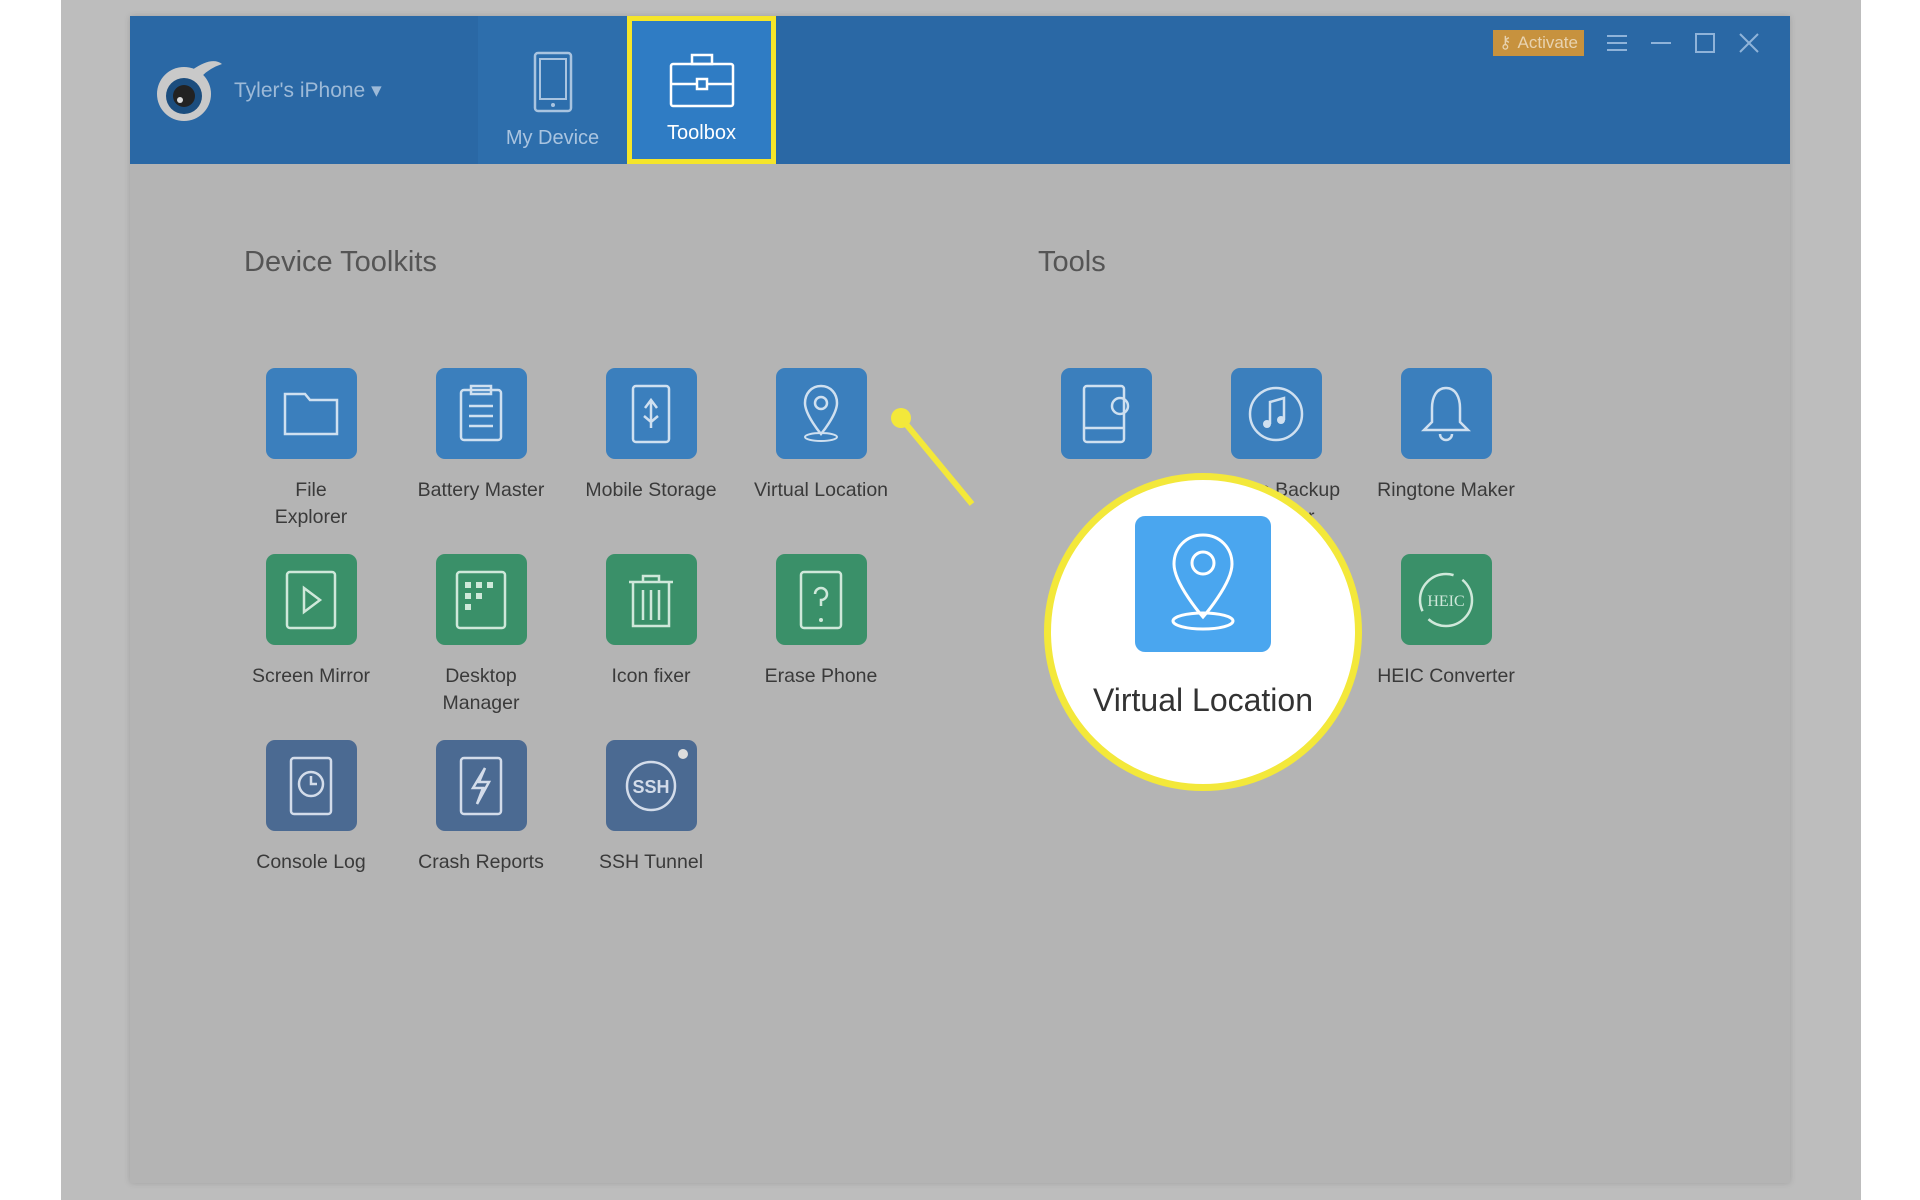  What do you see at coordinates (1203, 700) in the screenshot?
I see `callout-label: Virtual Location` at bounding box center [1203, 700].